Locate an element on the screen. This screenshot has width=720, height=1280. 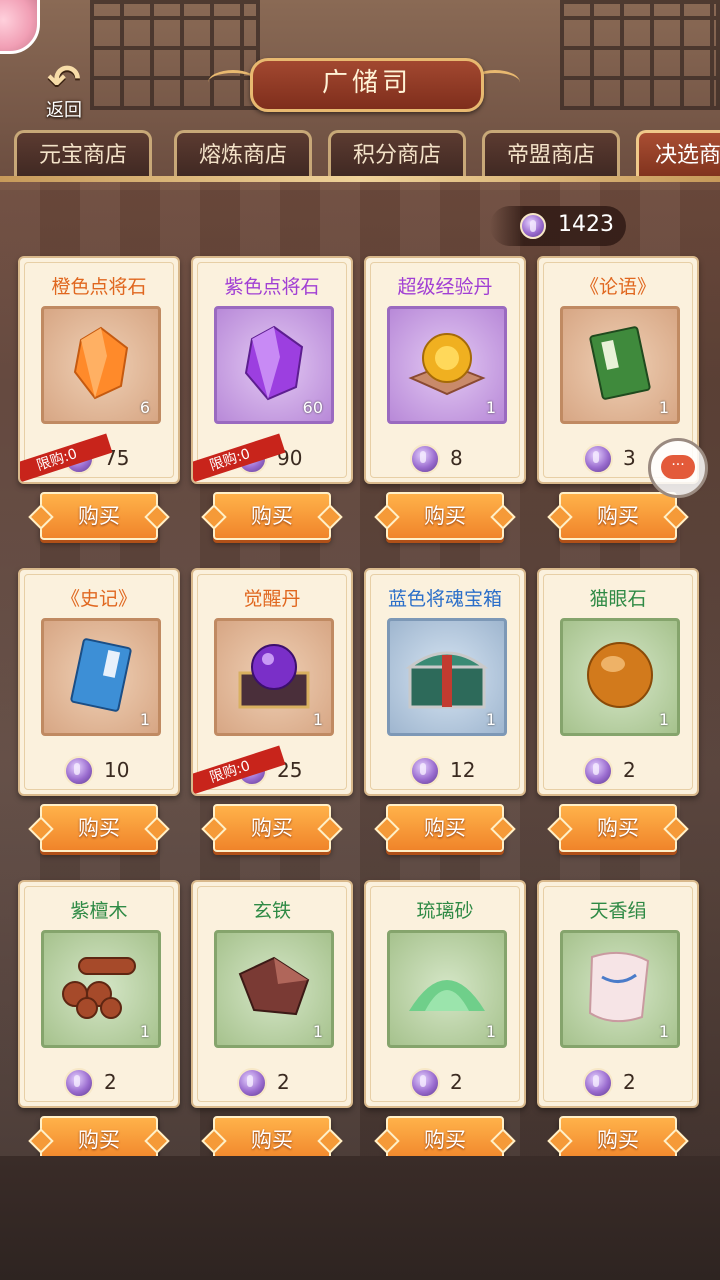
iron-ore-icon is located at coordinates (274, 989).